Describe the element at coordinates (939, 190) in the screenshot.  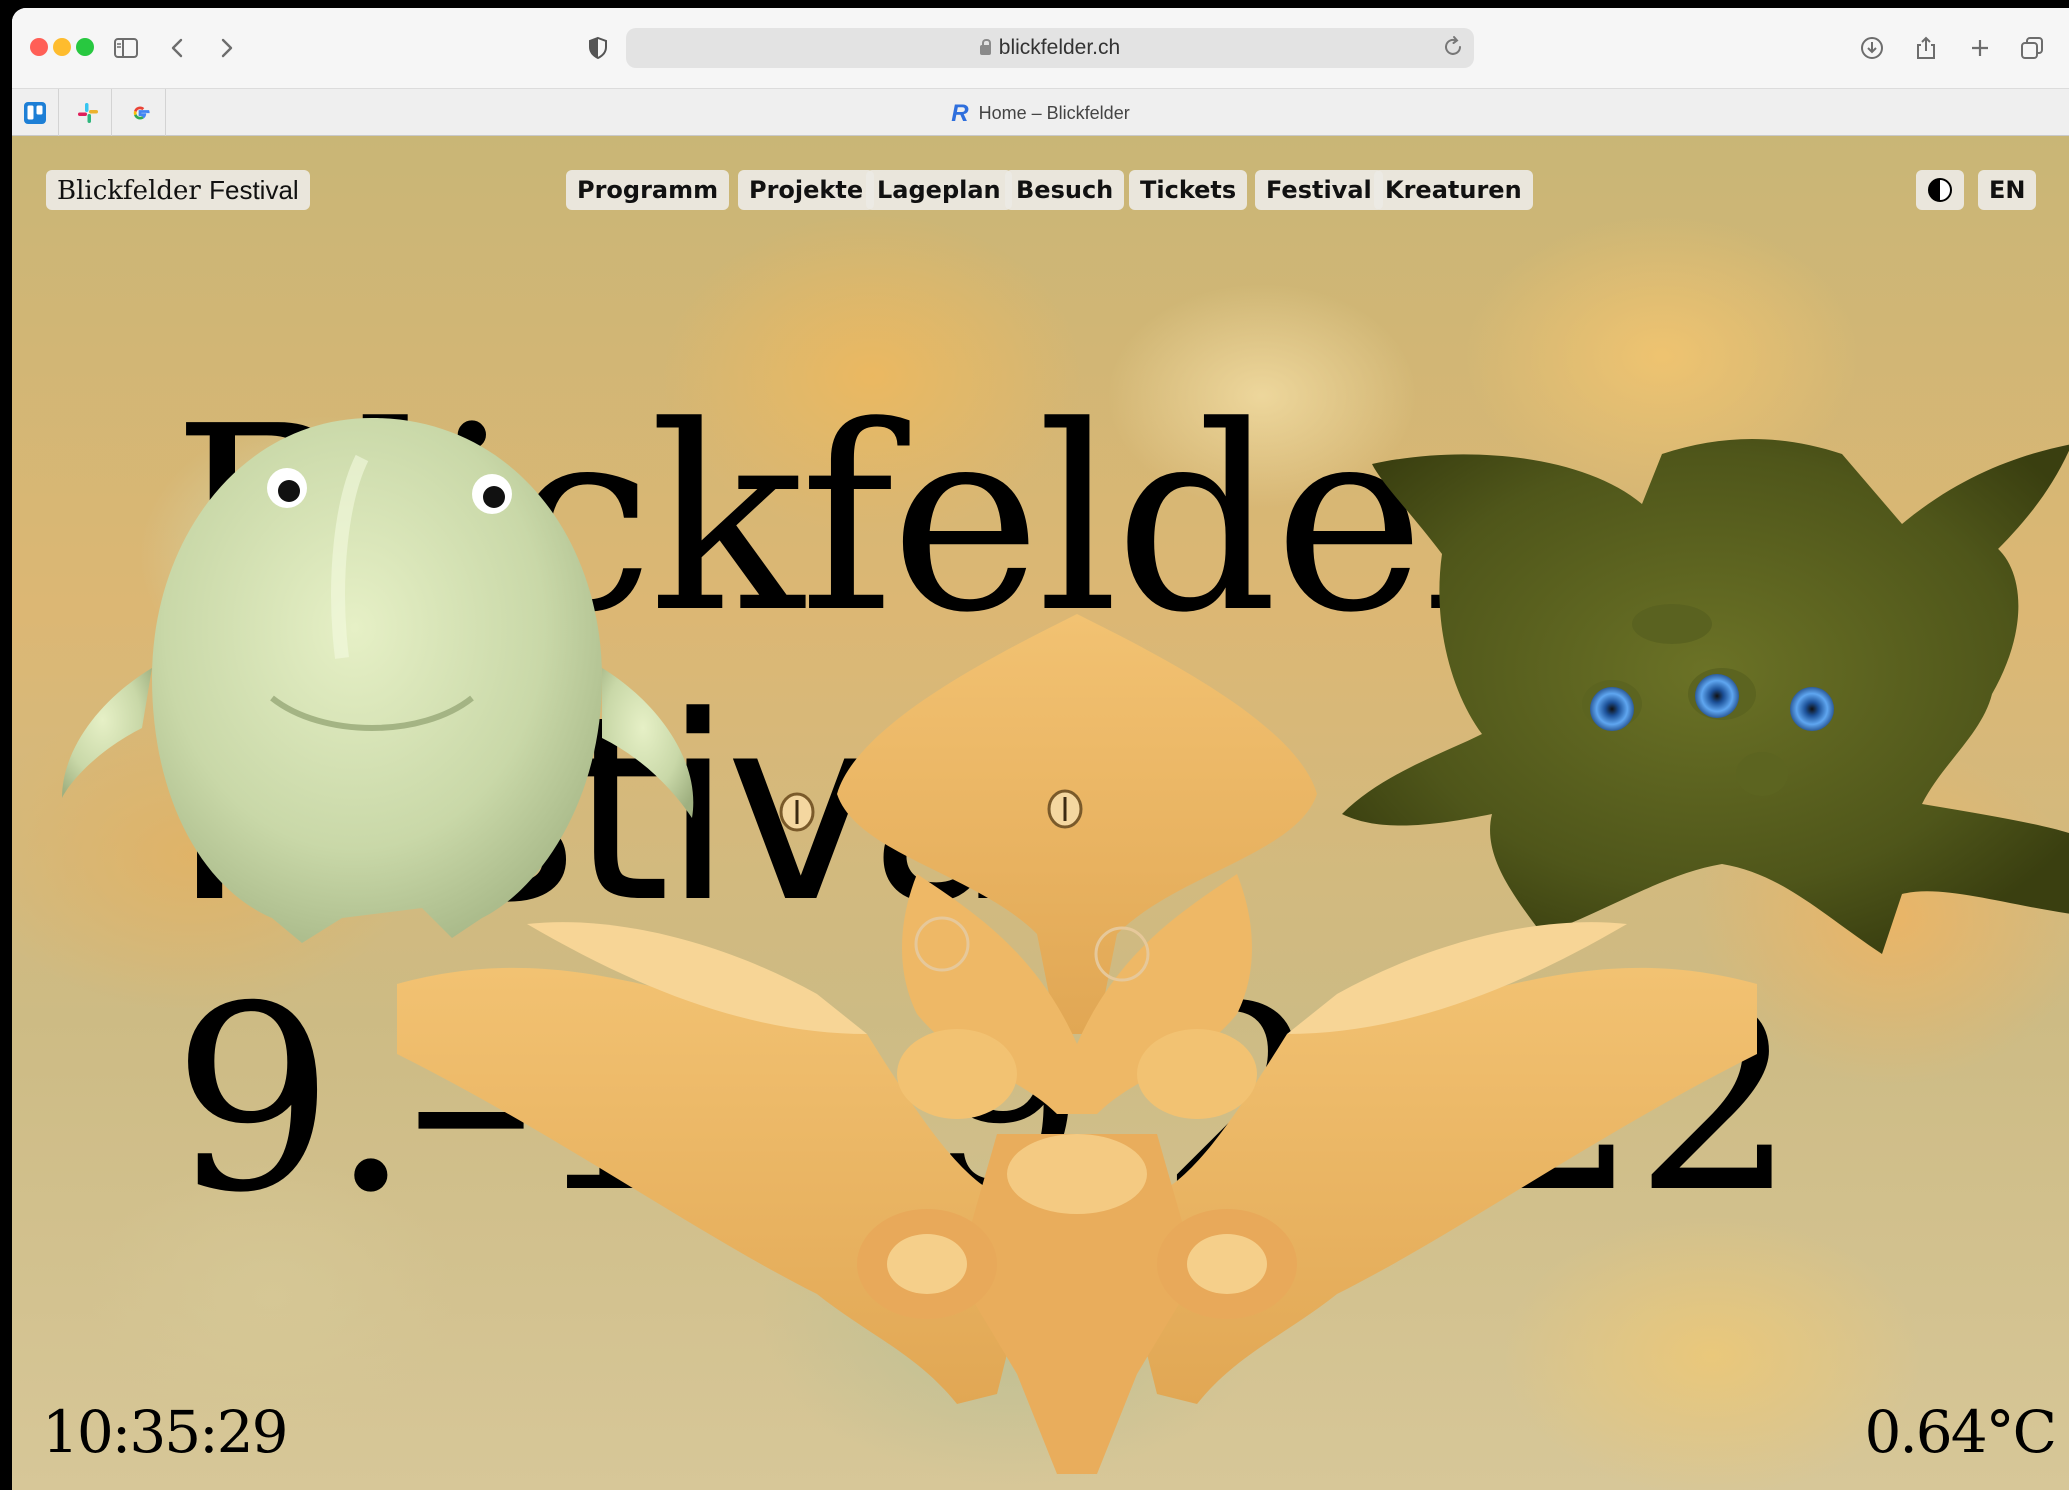
I see `nav-lageplan: Lageplan` at that location.